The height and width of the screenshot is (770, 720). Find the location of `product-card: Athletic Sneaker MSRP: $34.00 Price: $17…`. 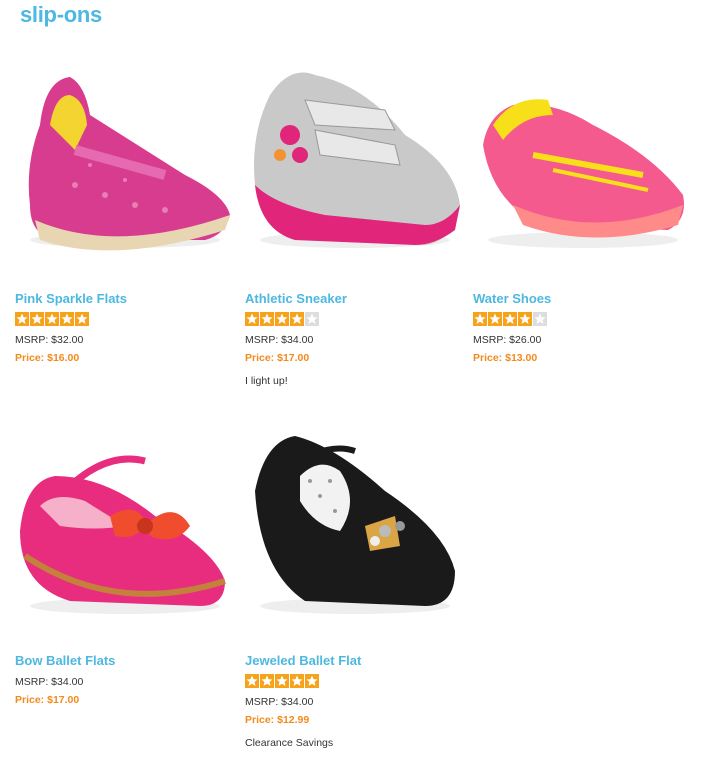

product-card: Athletic Sneaker MSRP: $34.00 Price: $17… is located at coordinates (352, 221).